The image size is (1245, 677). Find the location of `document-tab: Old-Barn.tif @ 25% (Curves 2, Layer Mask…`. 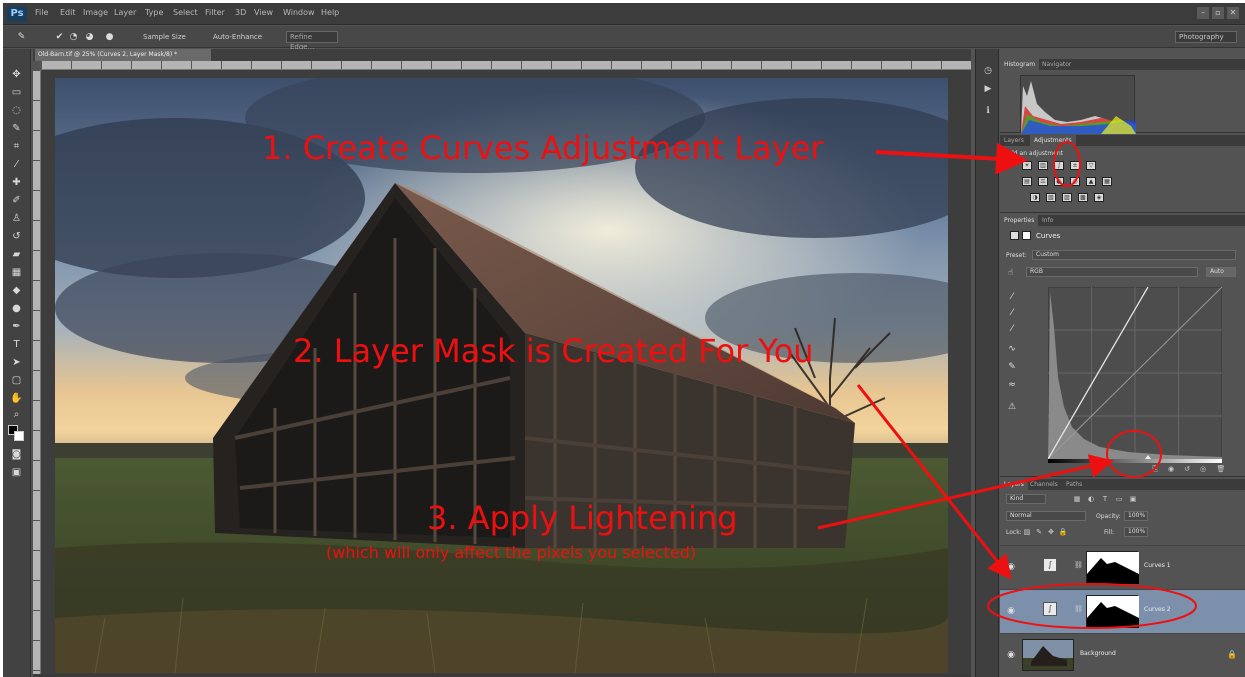

document-tab: Old-Barn.tif @ 25% (Curves 2, Layer Mask… is located at coordinates (123, 55).